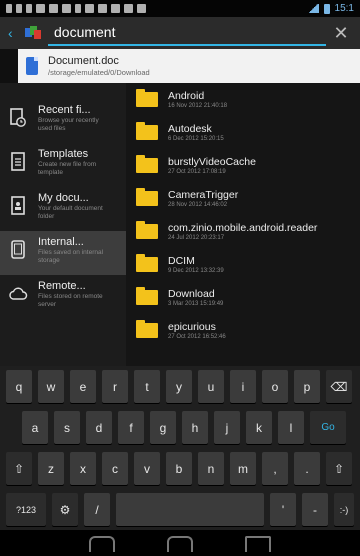 The width and height of the screenshot is (360, 556). I want to click on sidebar-item-subtitle: Files stored on remote server, so click(70, 300).